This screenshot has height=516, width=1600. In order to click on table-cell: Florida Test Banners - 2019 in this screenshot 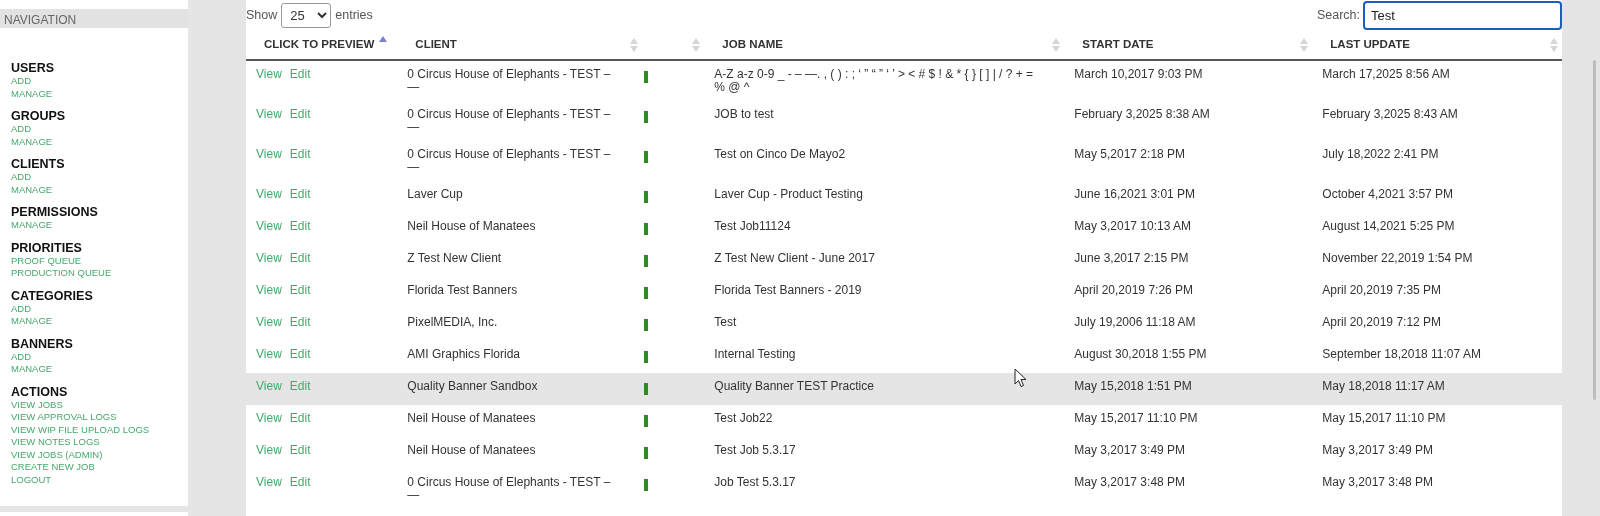, I will do `click(788, 290)`.